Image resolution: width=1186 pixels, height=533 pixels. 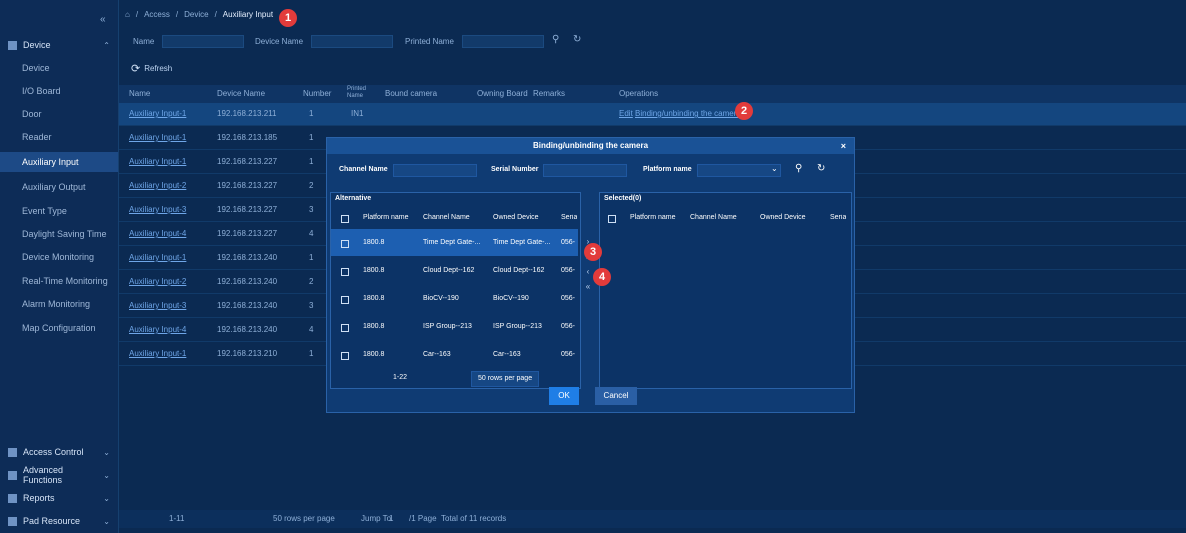 I want to click on channel-name-input, so click(x=435, y=170).